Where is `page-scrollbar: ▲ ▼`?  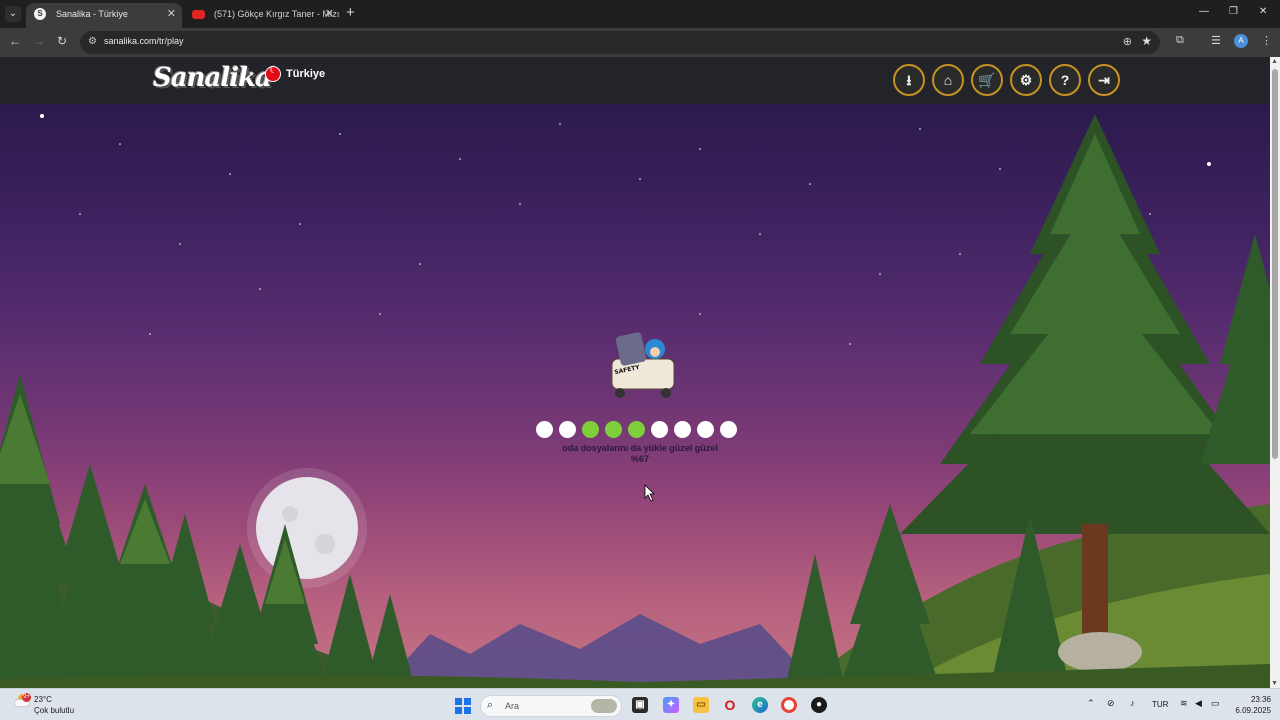
page-scrollbar: ▲ ▼ is located at coordinates (1275, 372).